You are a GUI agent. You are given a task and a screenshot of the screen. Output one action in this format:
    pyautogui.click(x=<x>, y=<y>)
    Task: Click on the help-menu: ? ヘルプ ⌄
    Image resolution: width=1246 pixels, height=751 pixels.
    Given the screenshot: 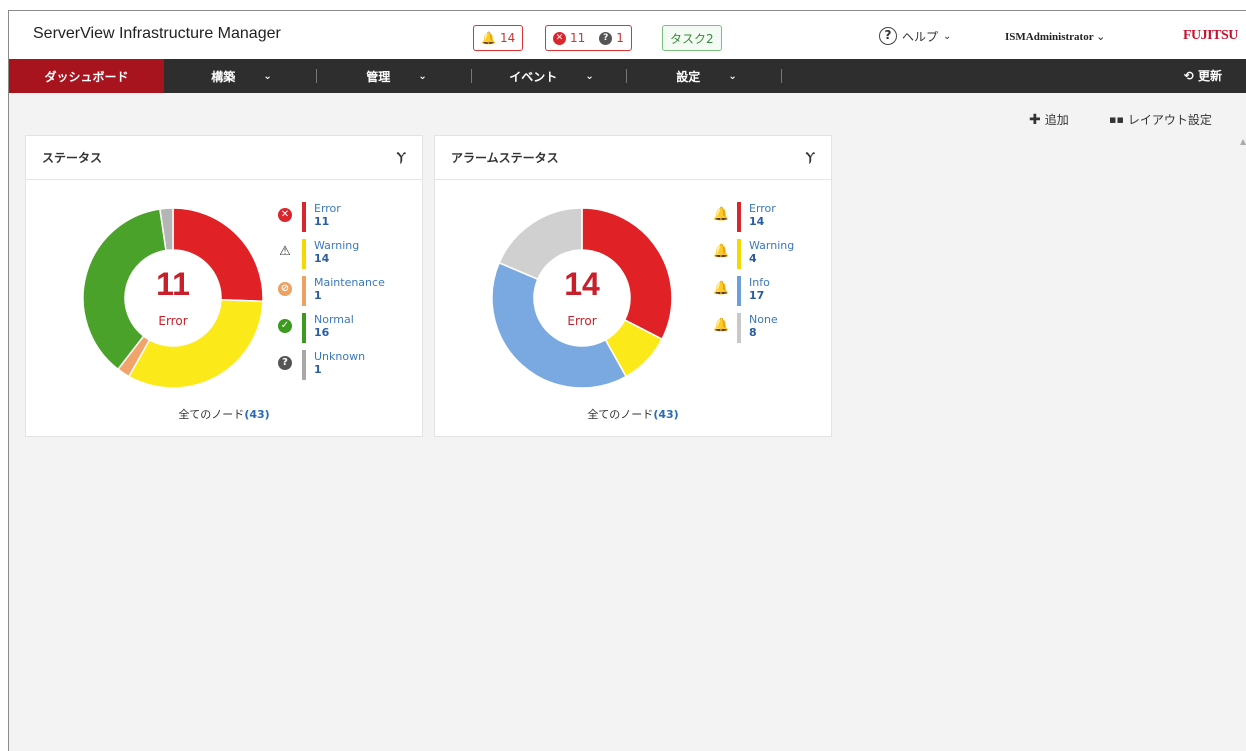 What is the action you would take?
    pyautogui.click(x=915, y=36)
    